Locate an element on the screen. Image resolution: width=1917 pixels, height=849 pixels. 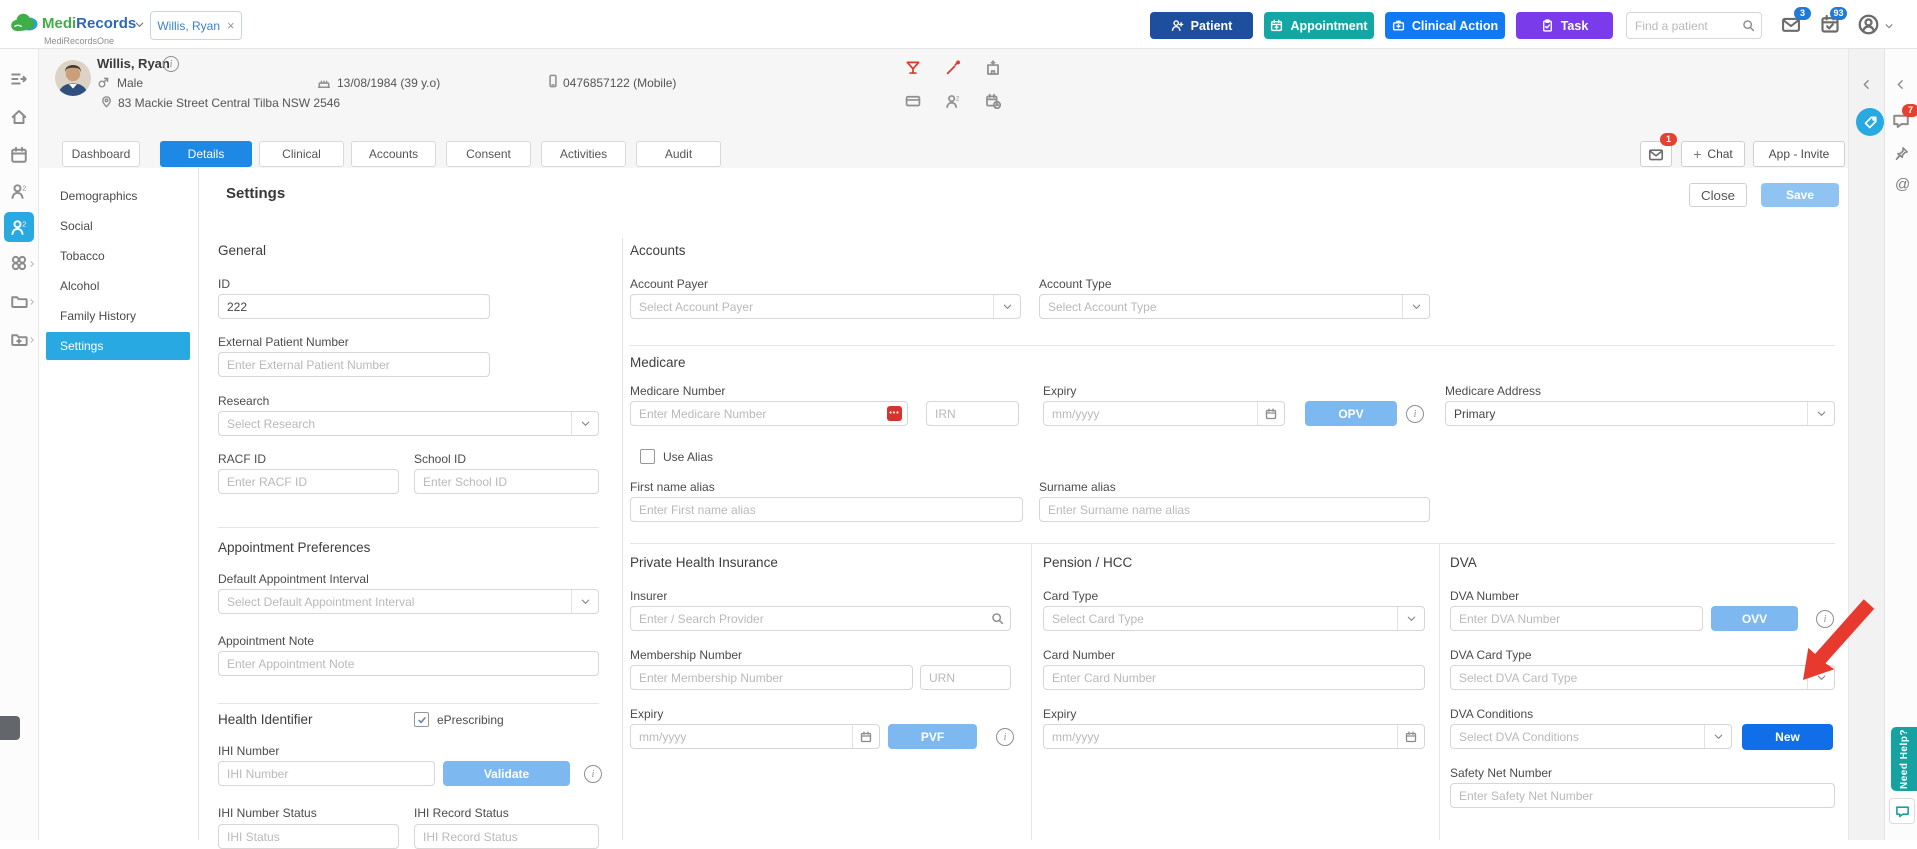
tab-dashboard: Dashboard is located at coordinates (101, 154).